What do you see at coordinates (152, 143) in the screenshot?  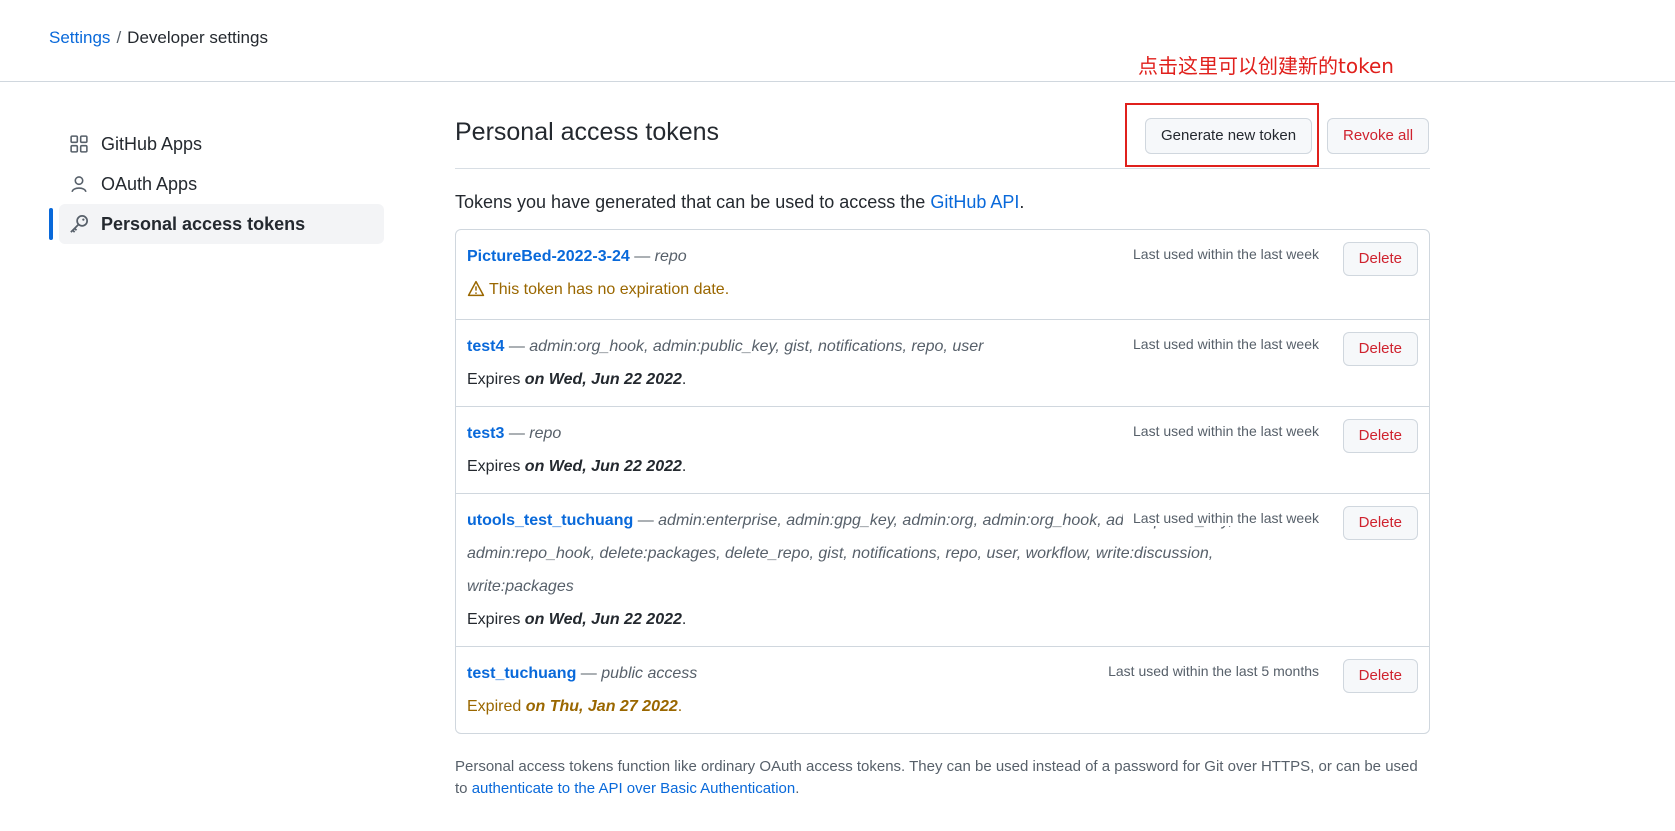 I see `sidebar-item-label: GitHub Apps` at bounding box center [152, 143].